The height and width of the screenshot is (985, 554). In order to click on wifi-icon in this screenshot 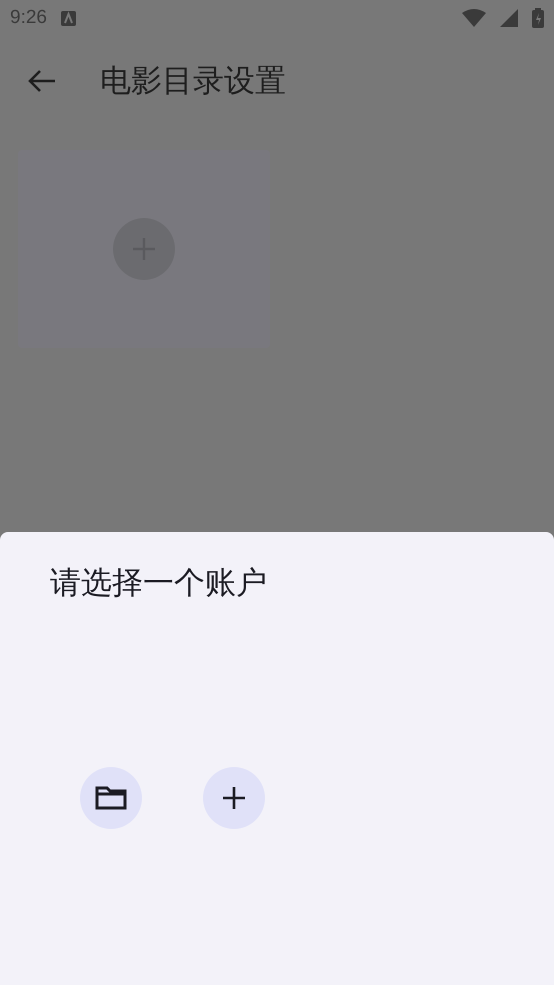, I will do `click(474, 18)`.